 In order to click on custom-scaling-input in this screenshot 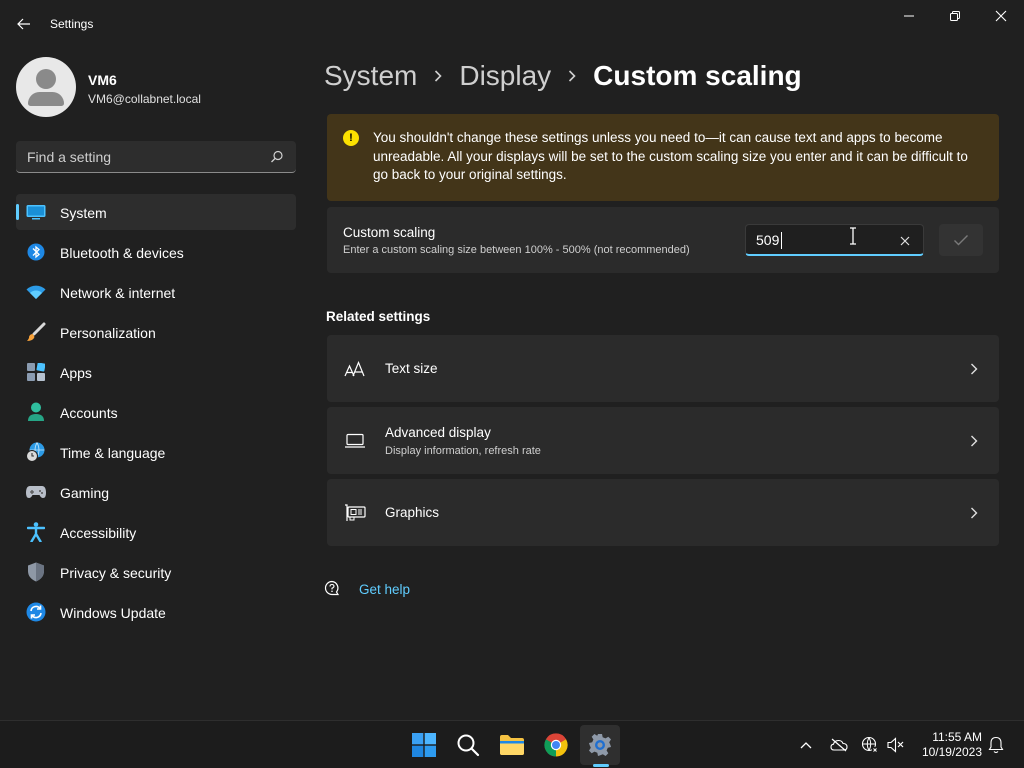, I will do `click(816, 240)`.